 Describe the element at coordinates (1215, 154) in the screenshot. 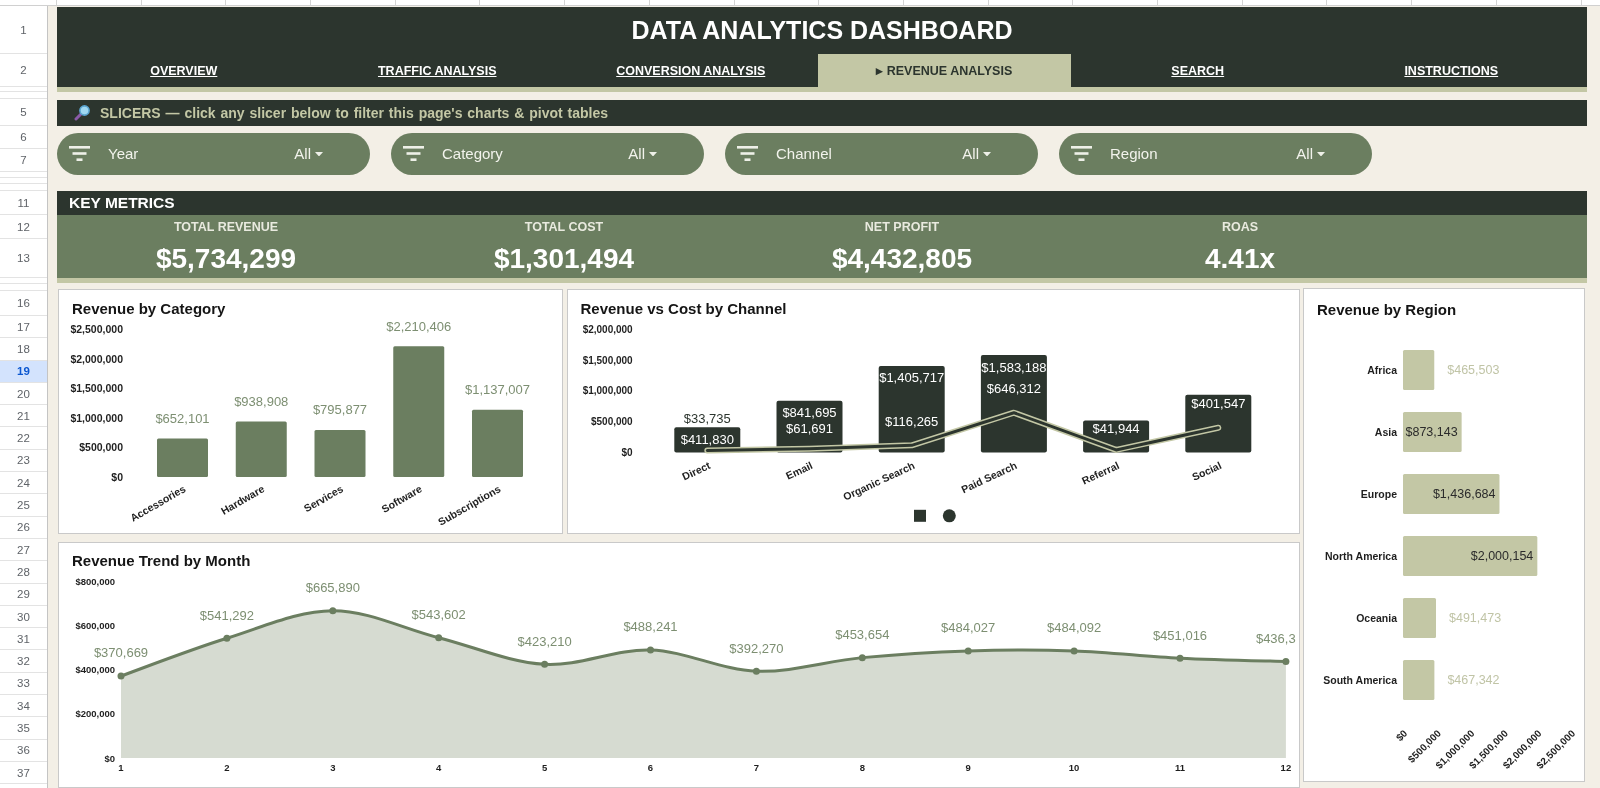

I see `slicer-dropdown: Region All` at that location.